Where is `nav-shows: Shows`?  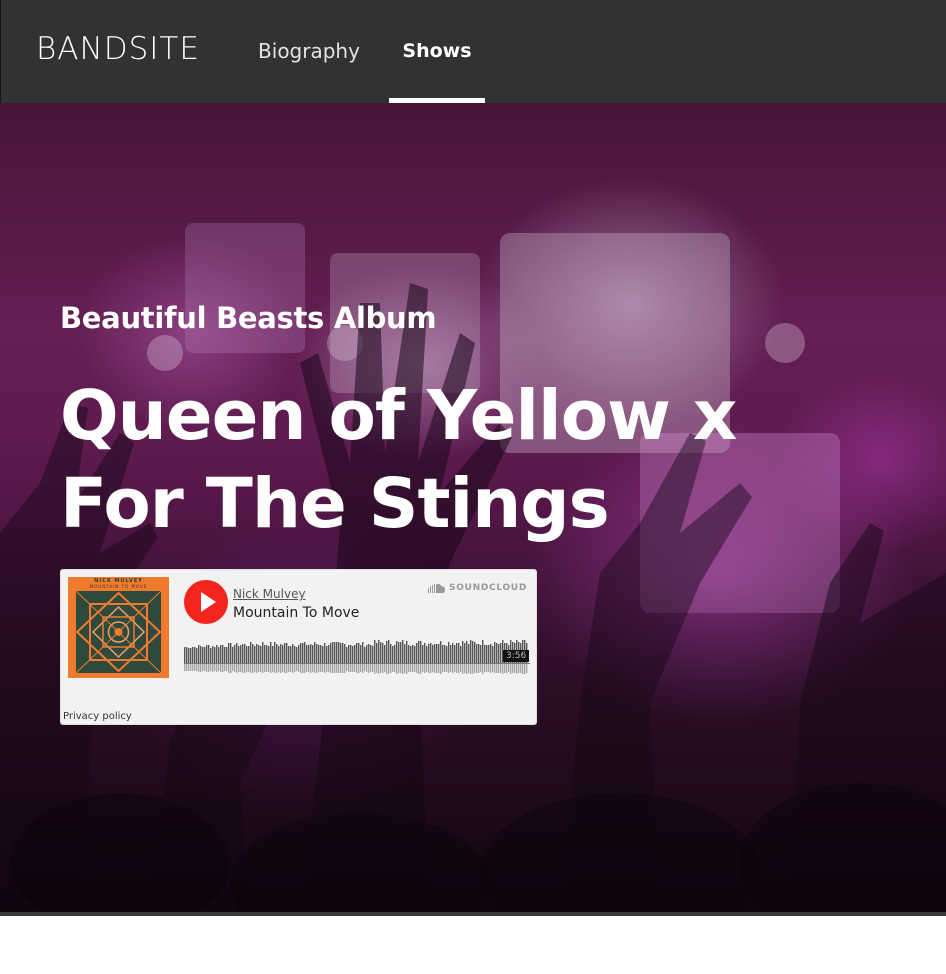
nav-shows: Shows is located at coordinates (437, 51).